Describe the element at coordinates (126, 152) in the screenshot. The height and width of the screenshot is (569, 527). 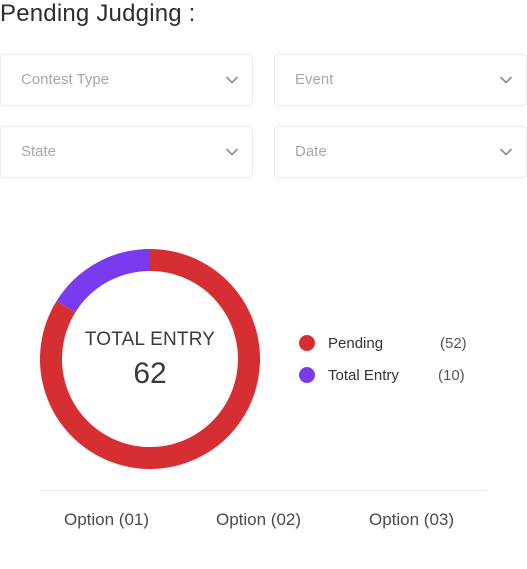
I see `state-select: State` at that location.